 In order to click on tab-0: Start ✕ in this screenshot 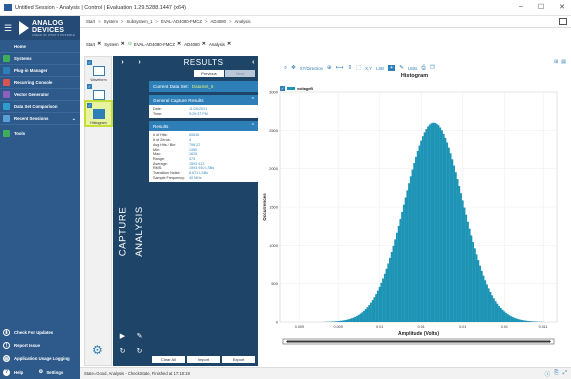, I will do `click(93, 44)`.